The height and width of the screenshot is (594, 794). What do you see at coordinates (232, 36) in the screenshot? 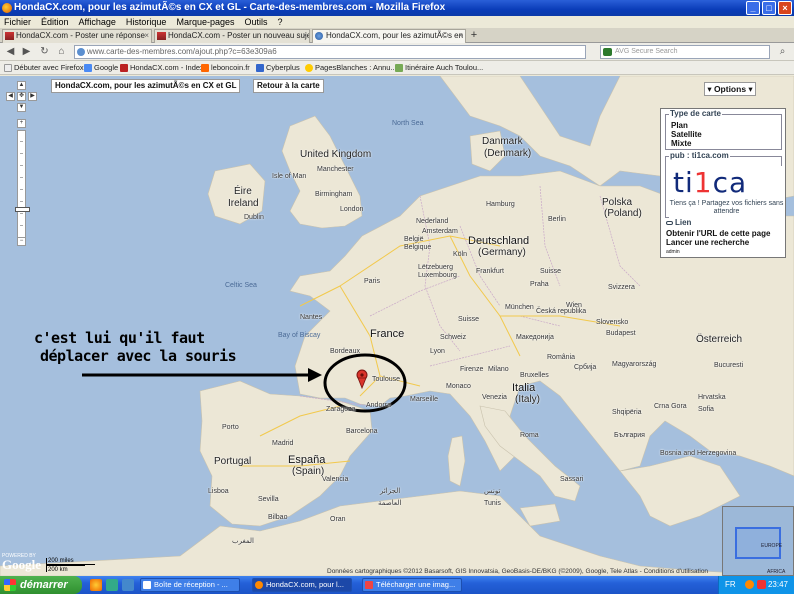
I see `tab-nouveau-sujet: HondaCX.com - Poster un nouveau sujet ×` at bounding box center [232, 36].